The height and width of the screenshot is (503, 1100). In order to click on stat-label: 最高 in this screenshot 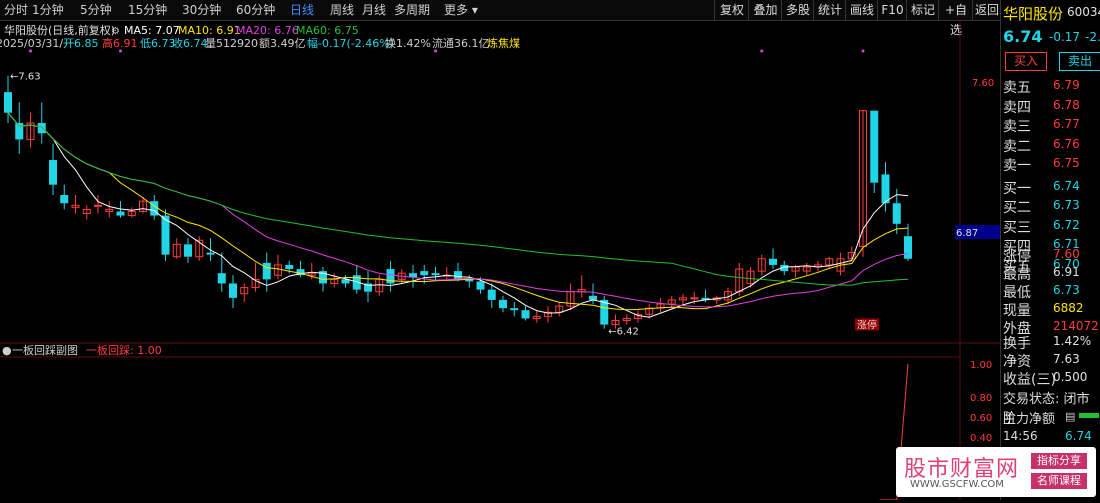, I will do `click(1017, 275)`.